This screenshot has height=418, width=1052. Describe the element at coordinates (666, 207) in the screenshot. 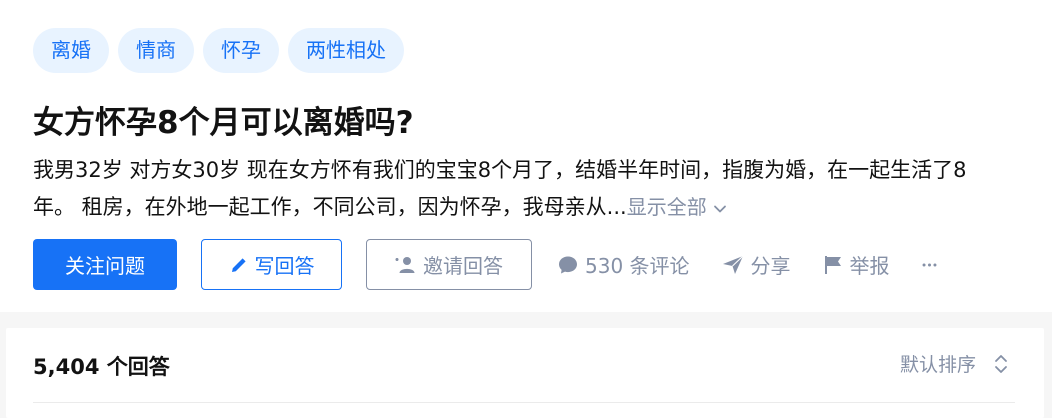

I see `show-all-label: 显示全部` at that location.